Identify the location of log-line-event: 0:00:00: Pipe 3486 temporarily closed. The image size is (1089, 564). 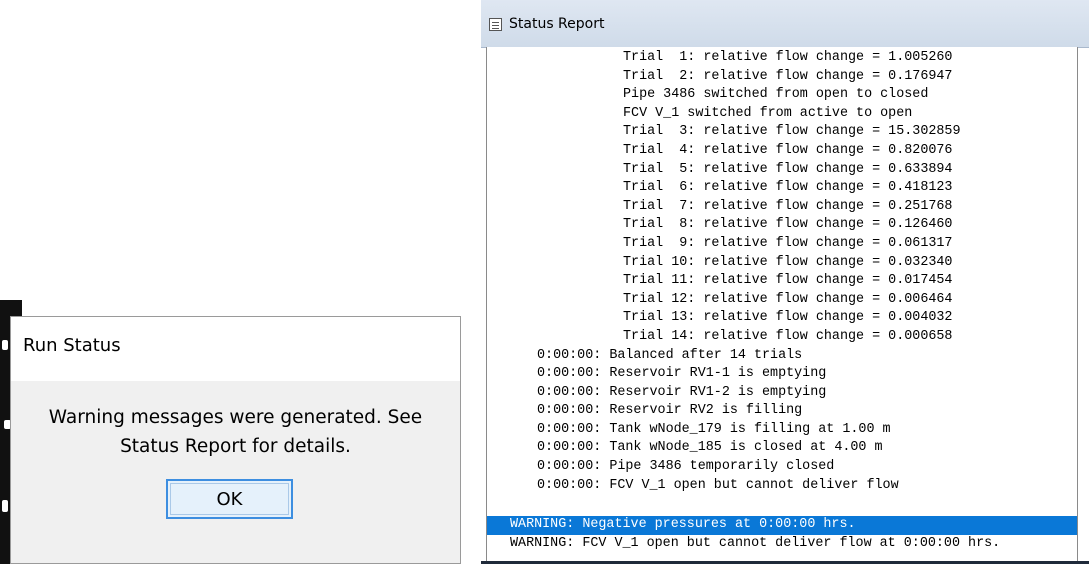
(686, 467).